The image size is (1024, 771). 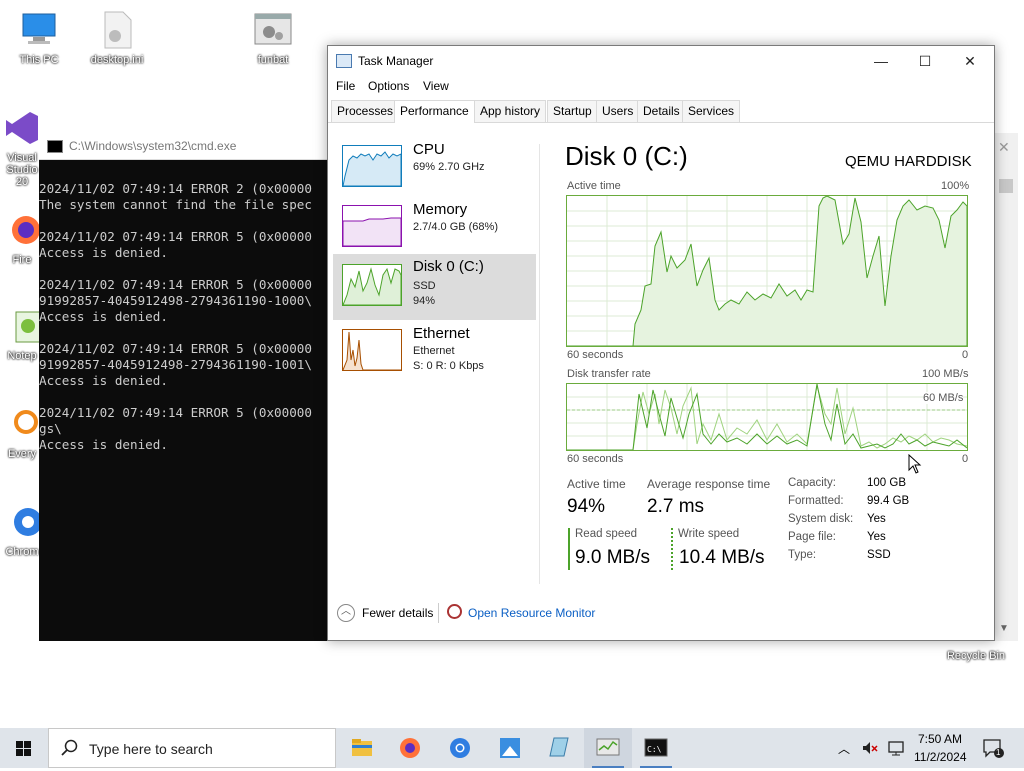 I want to click on cmd-line: 2024/11/02 07:49:14 ERROR 2 (0x00000, so click(x=175, y=188).